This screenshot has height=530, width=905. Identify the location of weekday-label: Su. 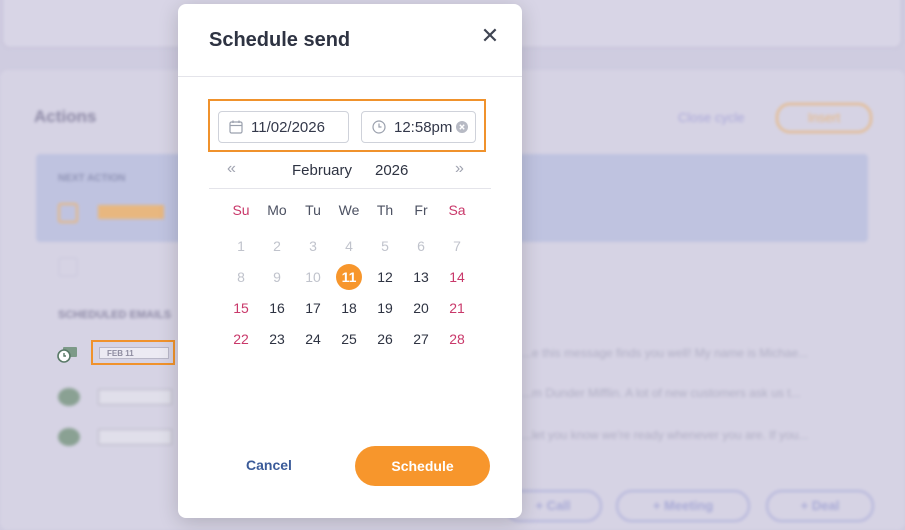
(241, 210).